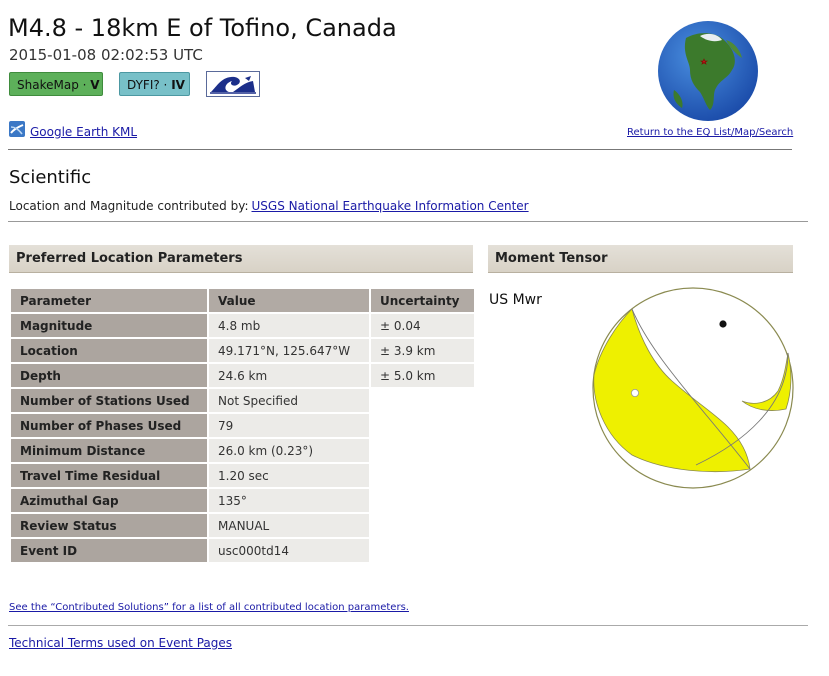 Image resolution: width=829 pixels, height=676 pixels. I want to click on shakemap-badge: ShakeMap · V, so click(56, 84).